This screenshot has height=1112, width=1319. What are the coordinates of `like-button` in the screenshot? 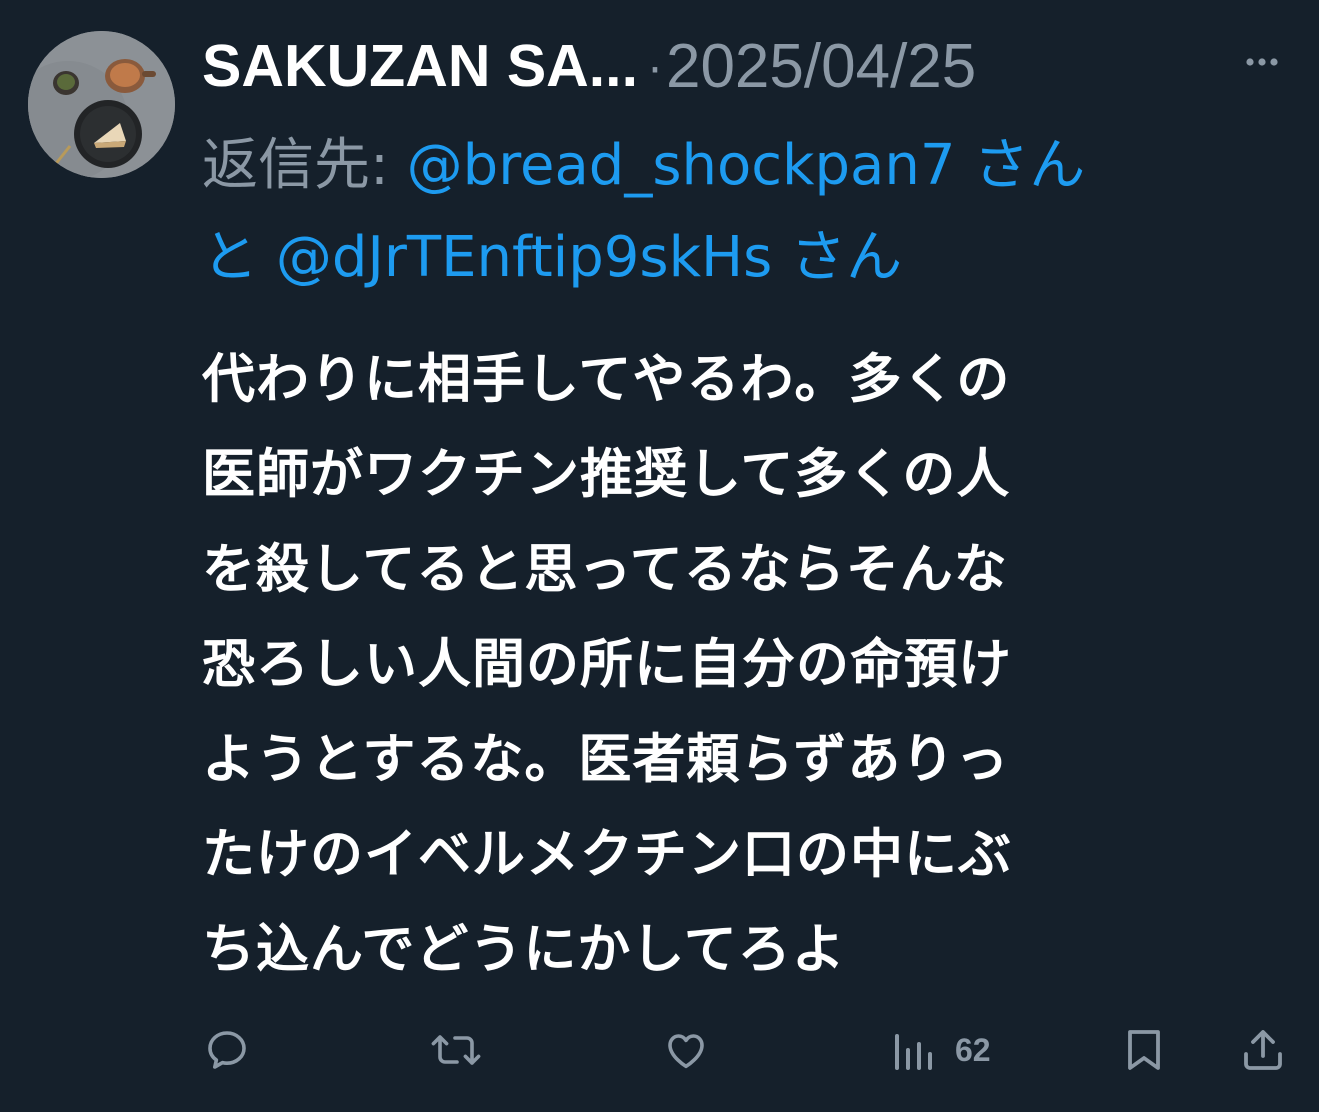 It's located at (686, 1050).